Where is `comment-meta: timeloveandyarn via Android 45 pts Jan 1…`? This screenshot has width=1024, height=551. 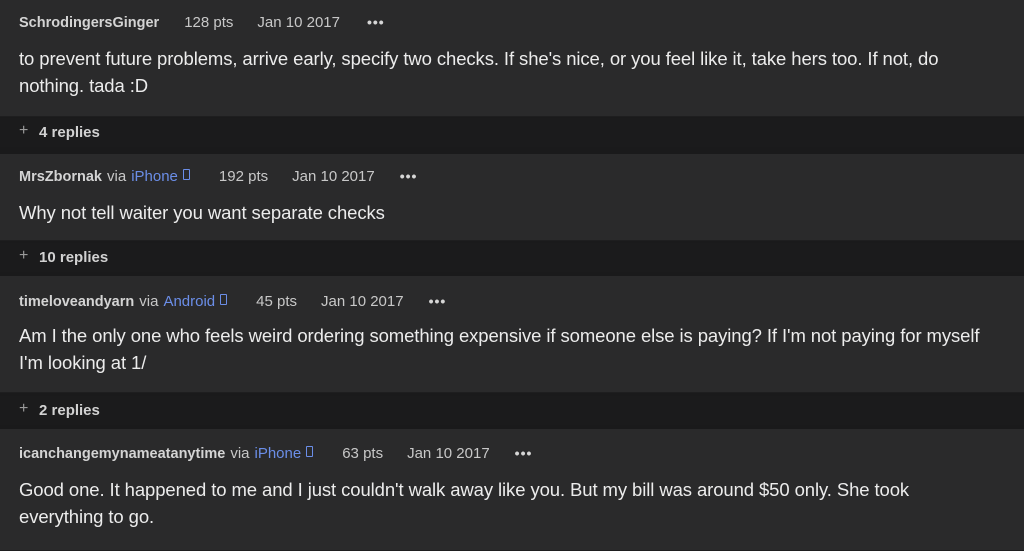 comment-meta: timeloveandyarn via Android 45 pts Jan 1… is located at coordinates (232, 301).